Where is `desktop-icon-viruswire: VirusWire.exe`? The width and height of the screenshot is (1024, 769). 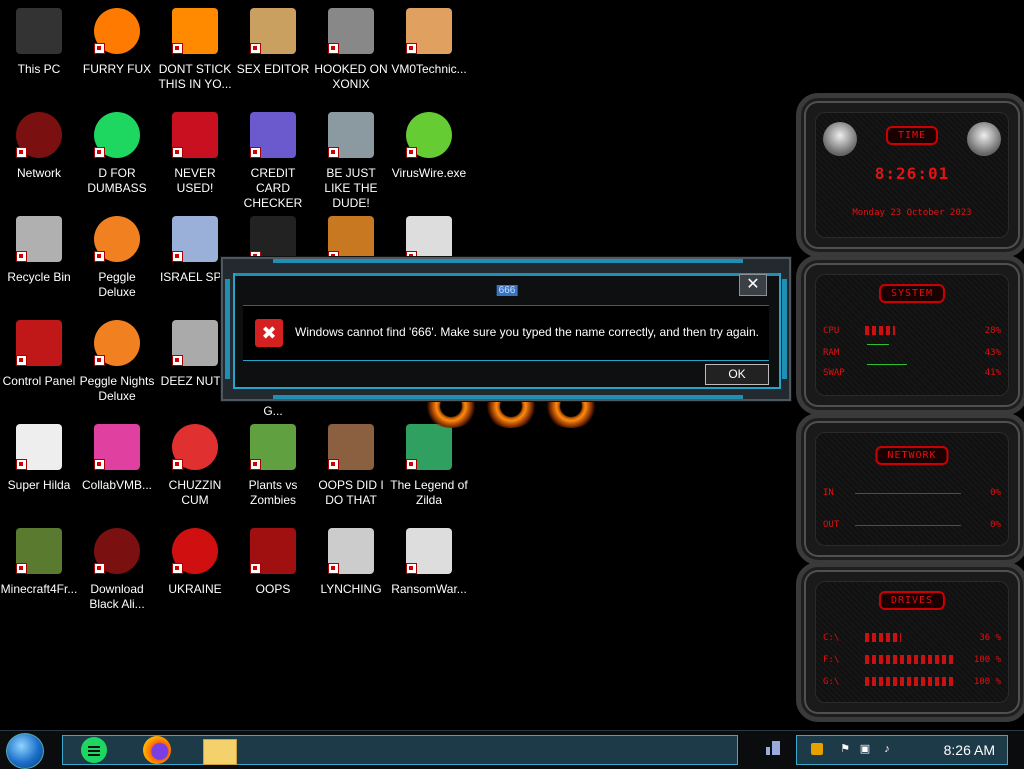
desktop-icon-viruswire: VirusWire.exe is located at coordinates (429, 146).